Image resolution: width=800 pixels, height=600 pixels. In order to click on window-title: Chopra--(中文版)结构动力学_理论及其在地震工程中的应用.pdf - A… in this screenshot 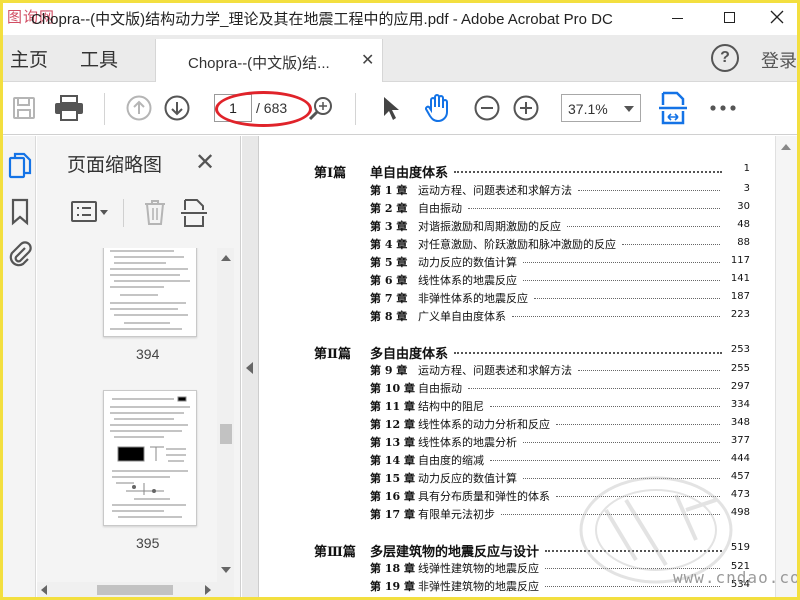, I will do `click(322, 19)`.